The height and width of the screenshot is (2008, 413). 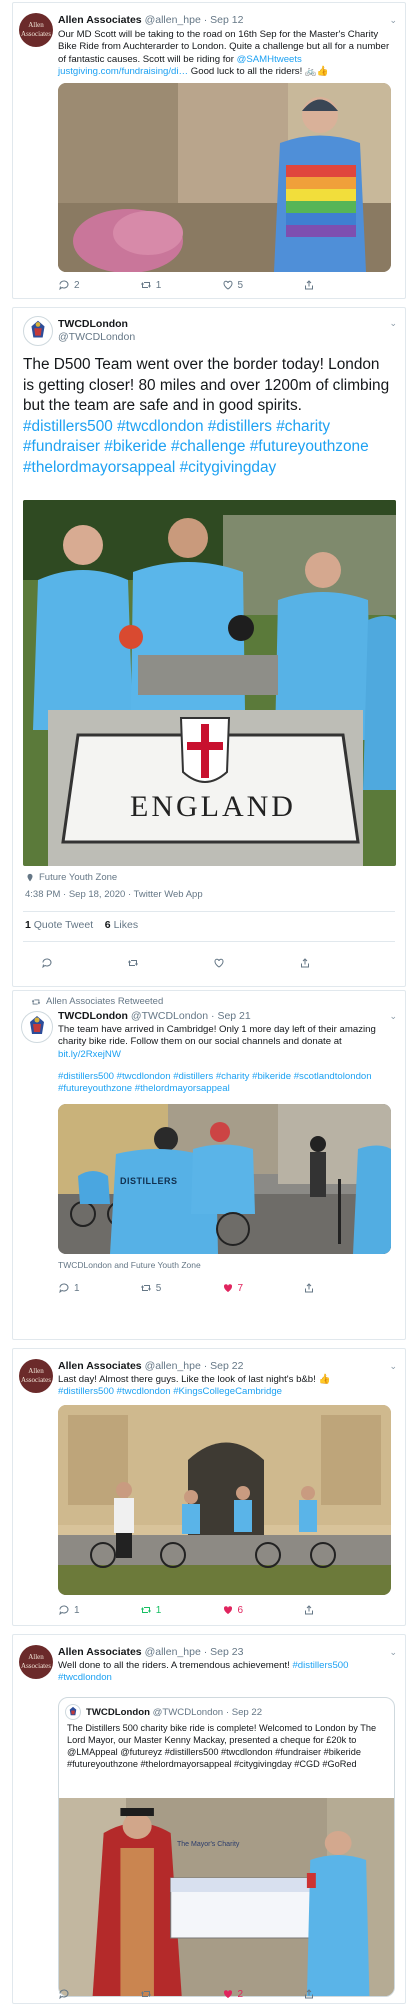 I want to click on quoted-tweet-photo: The Mayor's Charity, so click(x=226, y=1897).